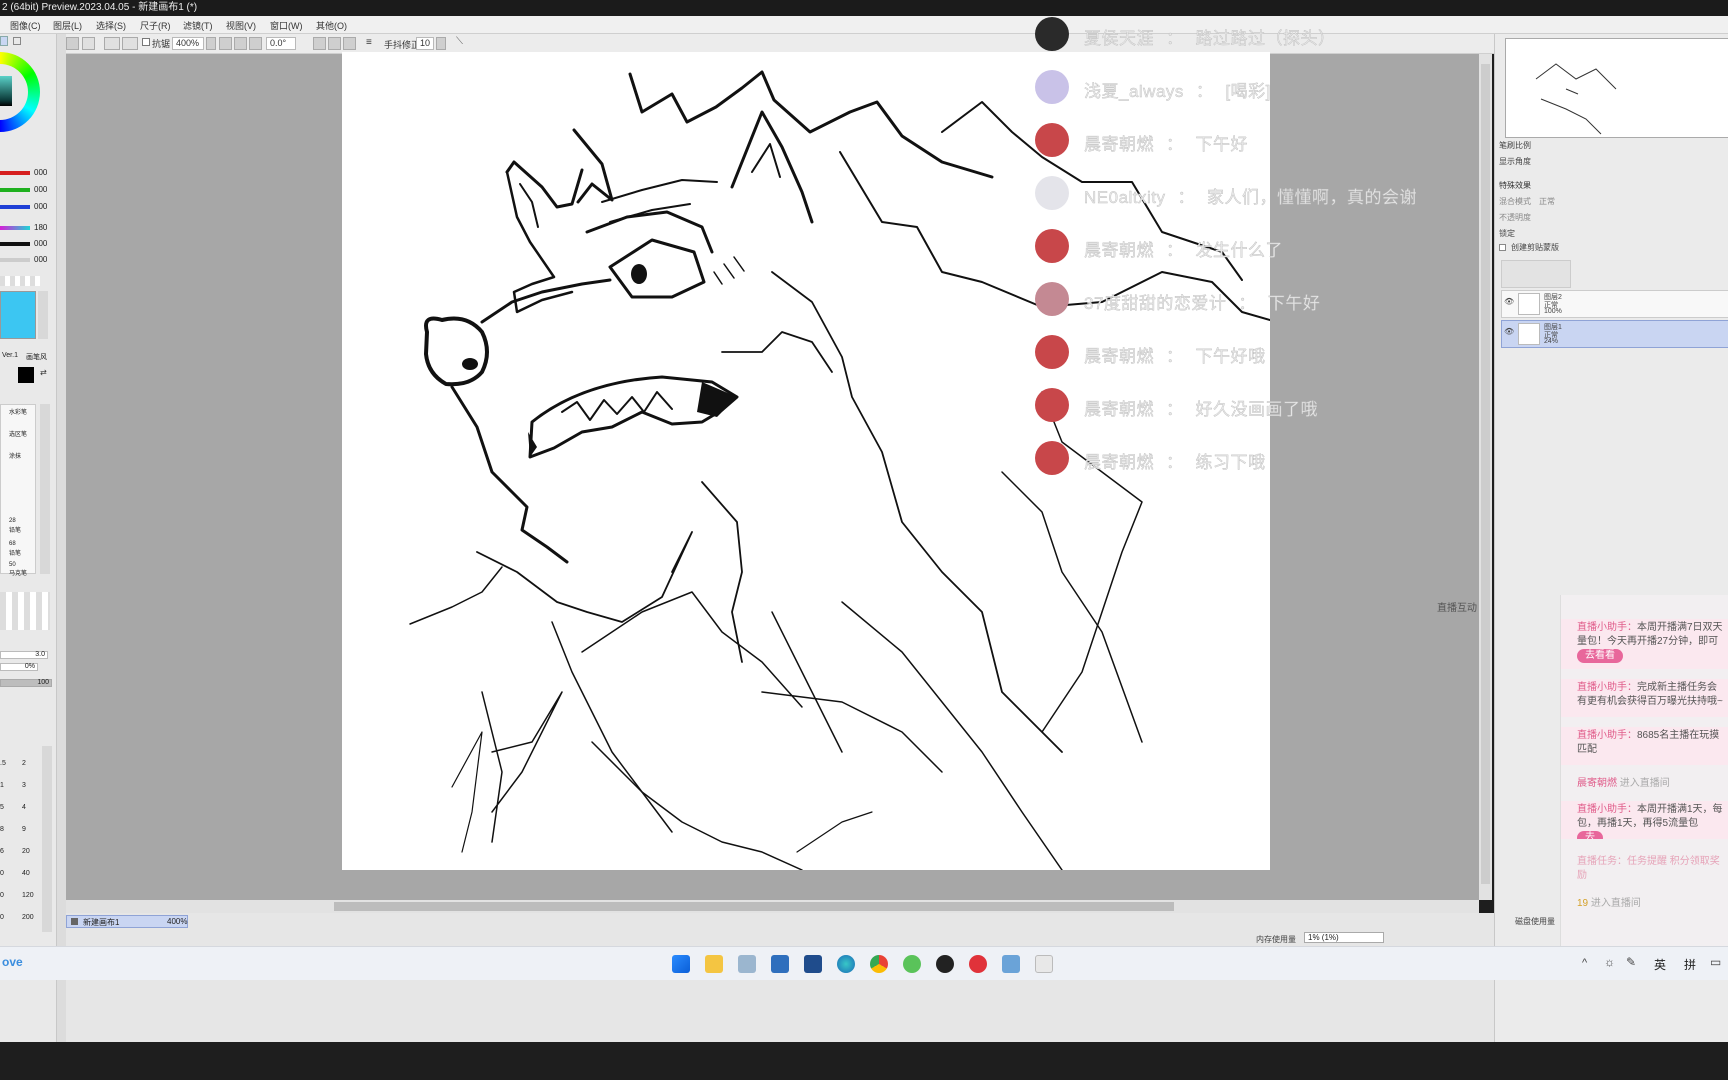 This screenshot has width=1728, height=1080. Describe the element at coordinates (441, 43) in the screenshot. I see `stabilizer-dropdown` at that location.